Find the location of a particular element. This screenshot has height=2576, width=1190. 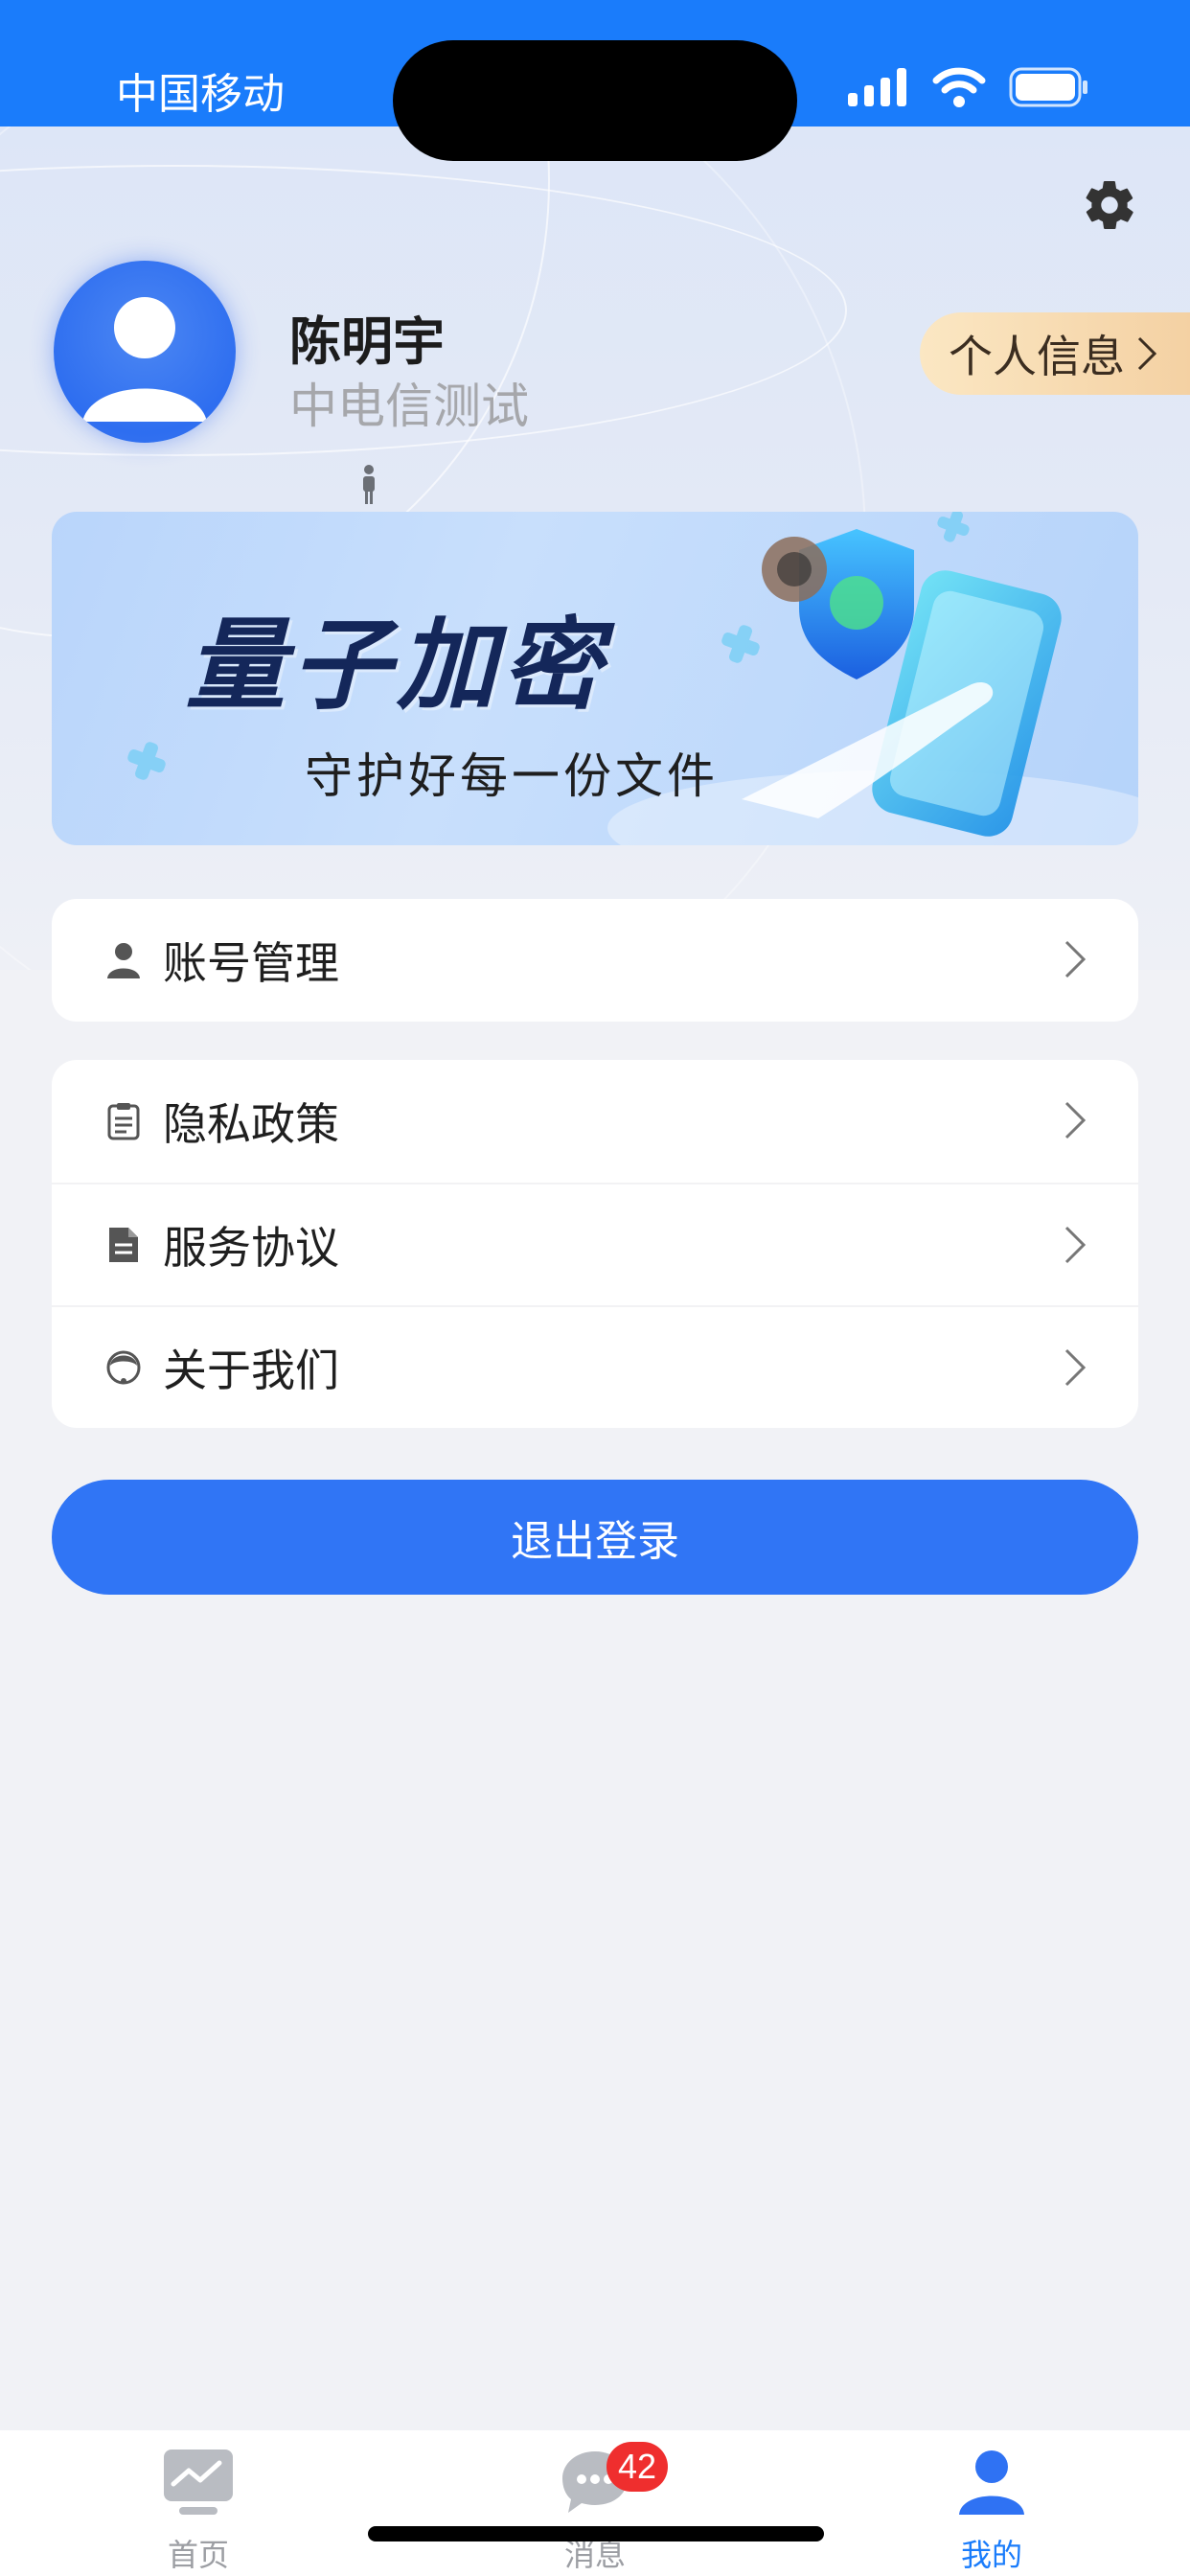

account-menu-card: 账号管理 is located at coordinates (595, 960).